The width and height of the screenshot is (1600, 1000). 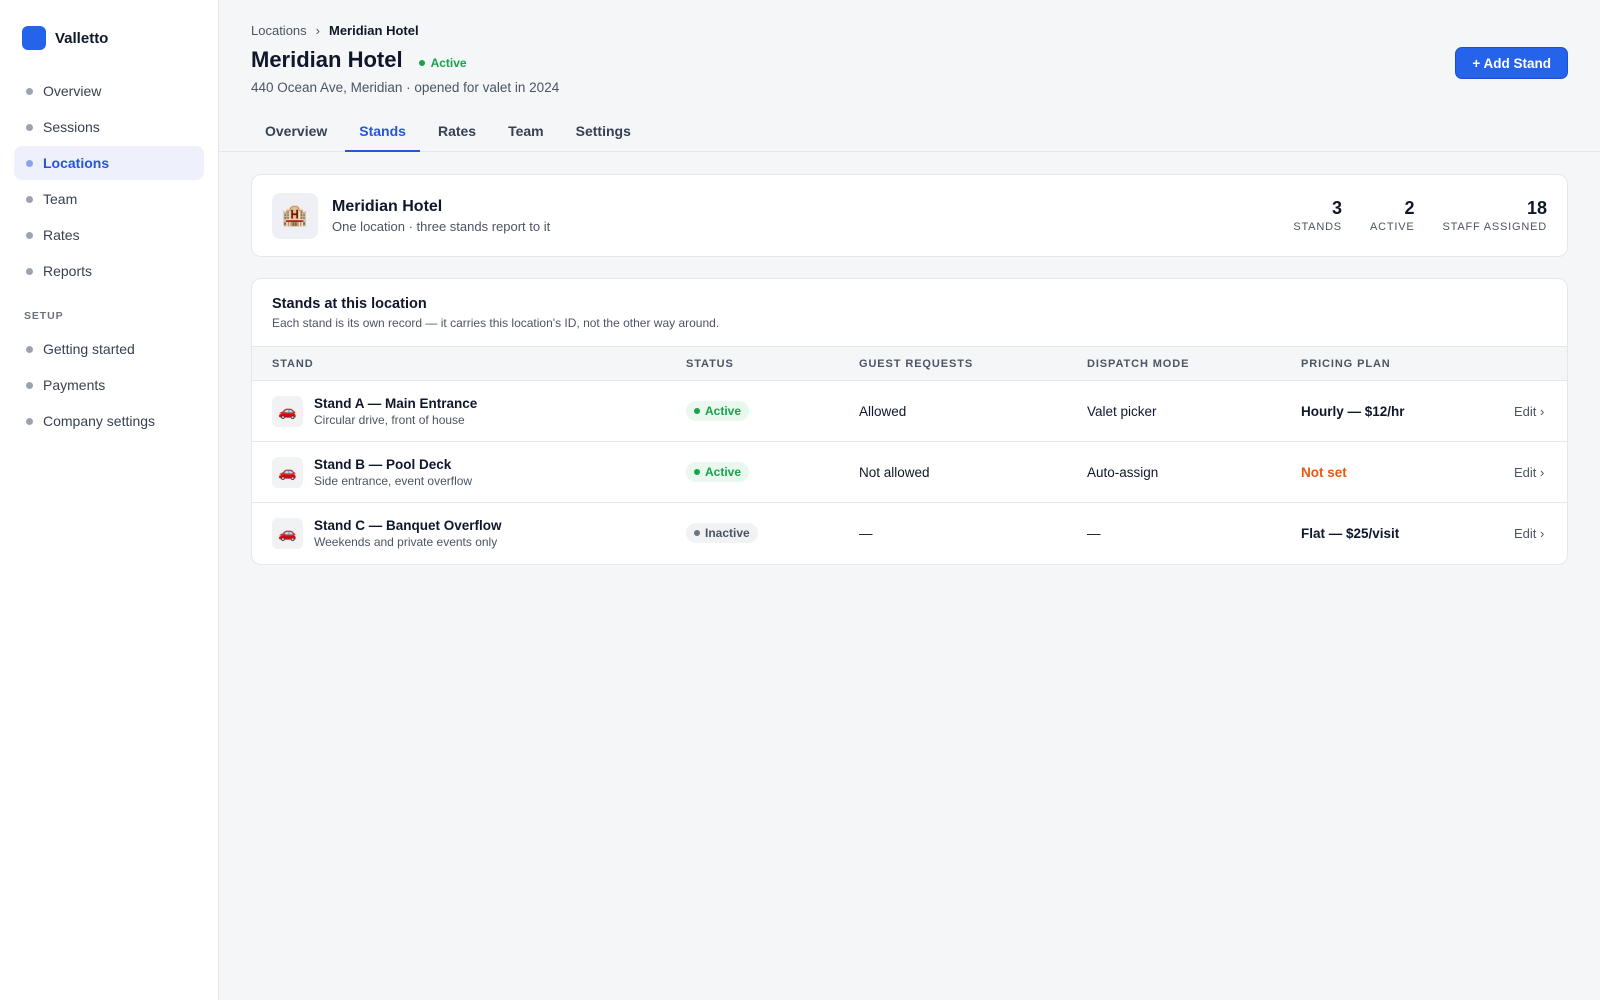 I want to click on column-header-stand: STAND, so click(x=459, y=363).